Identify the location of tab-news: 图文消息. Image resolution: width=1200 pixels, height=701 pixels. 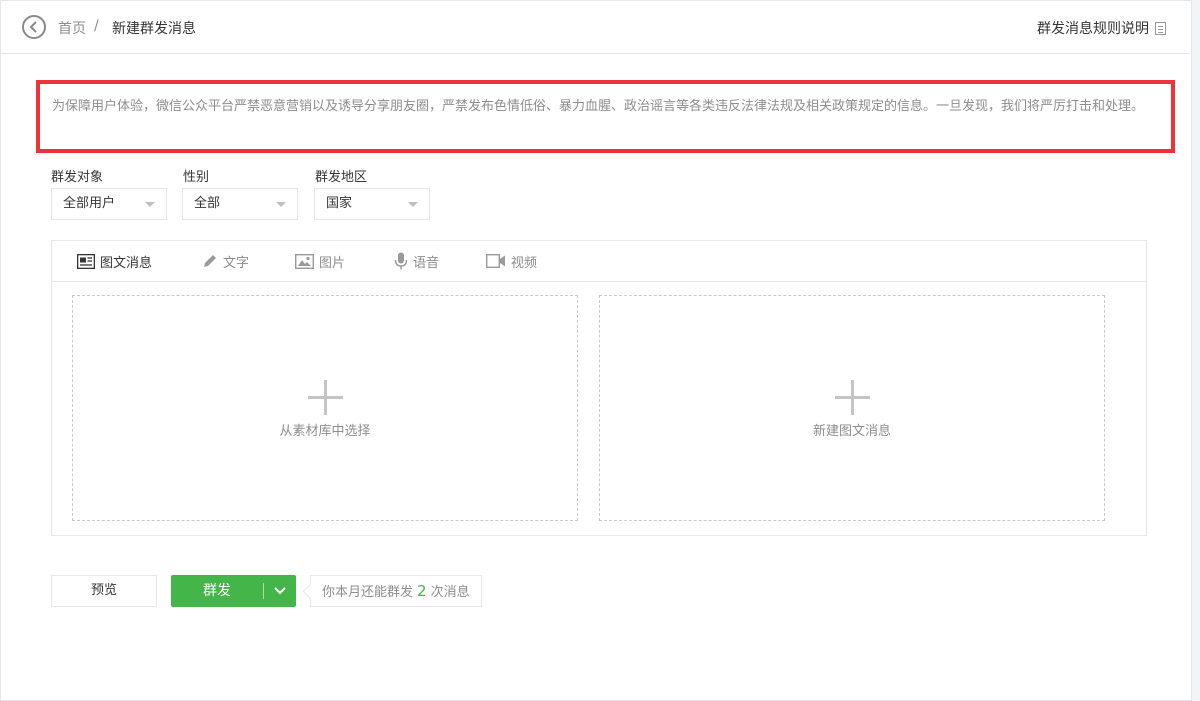
(115, 261).